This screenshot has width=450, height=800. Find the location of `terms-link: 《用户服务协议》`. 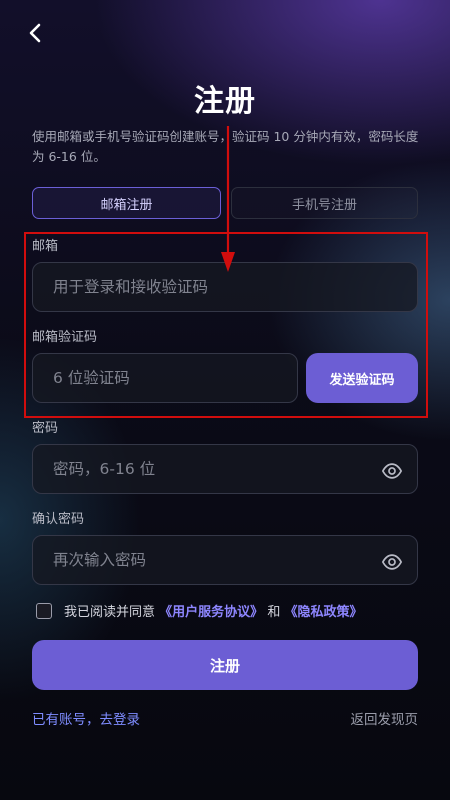

terms-link: 《用户服务协议》 is located at coordinates (211, 612).